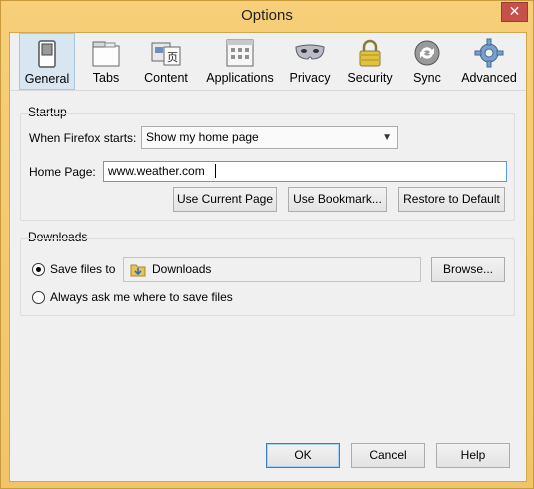  I want to click on tab-content: 页 Content, so click(166, 61).